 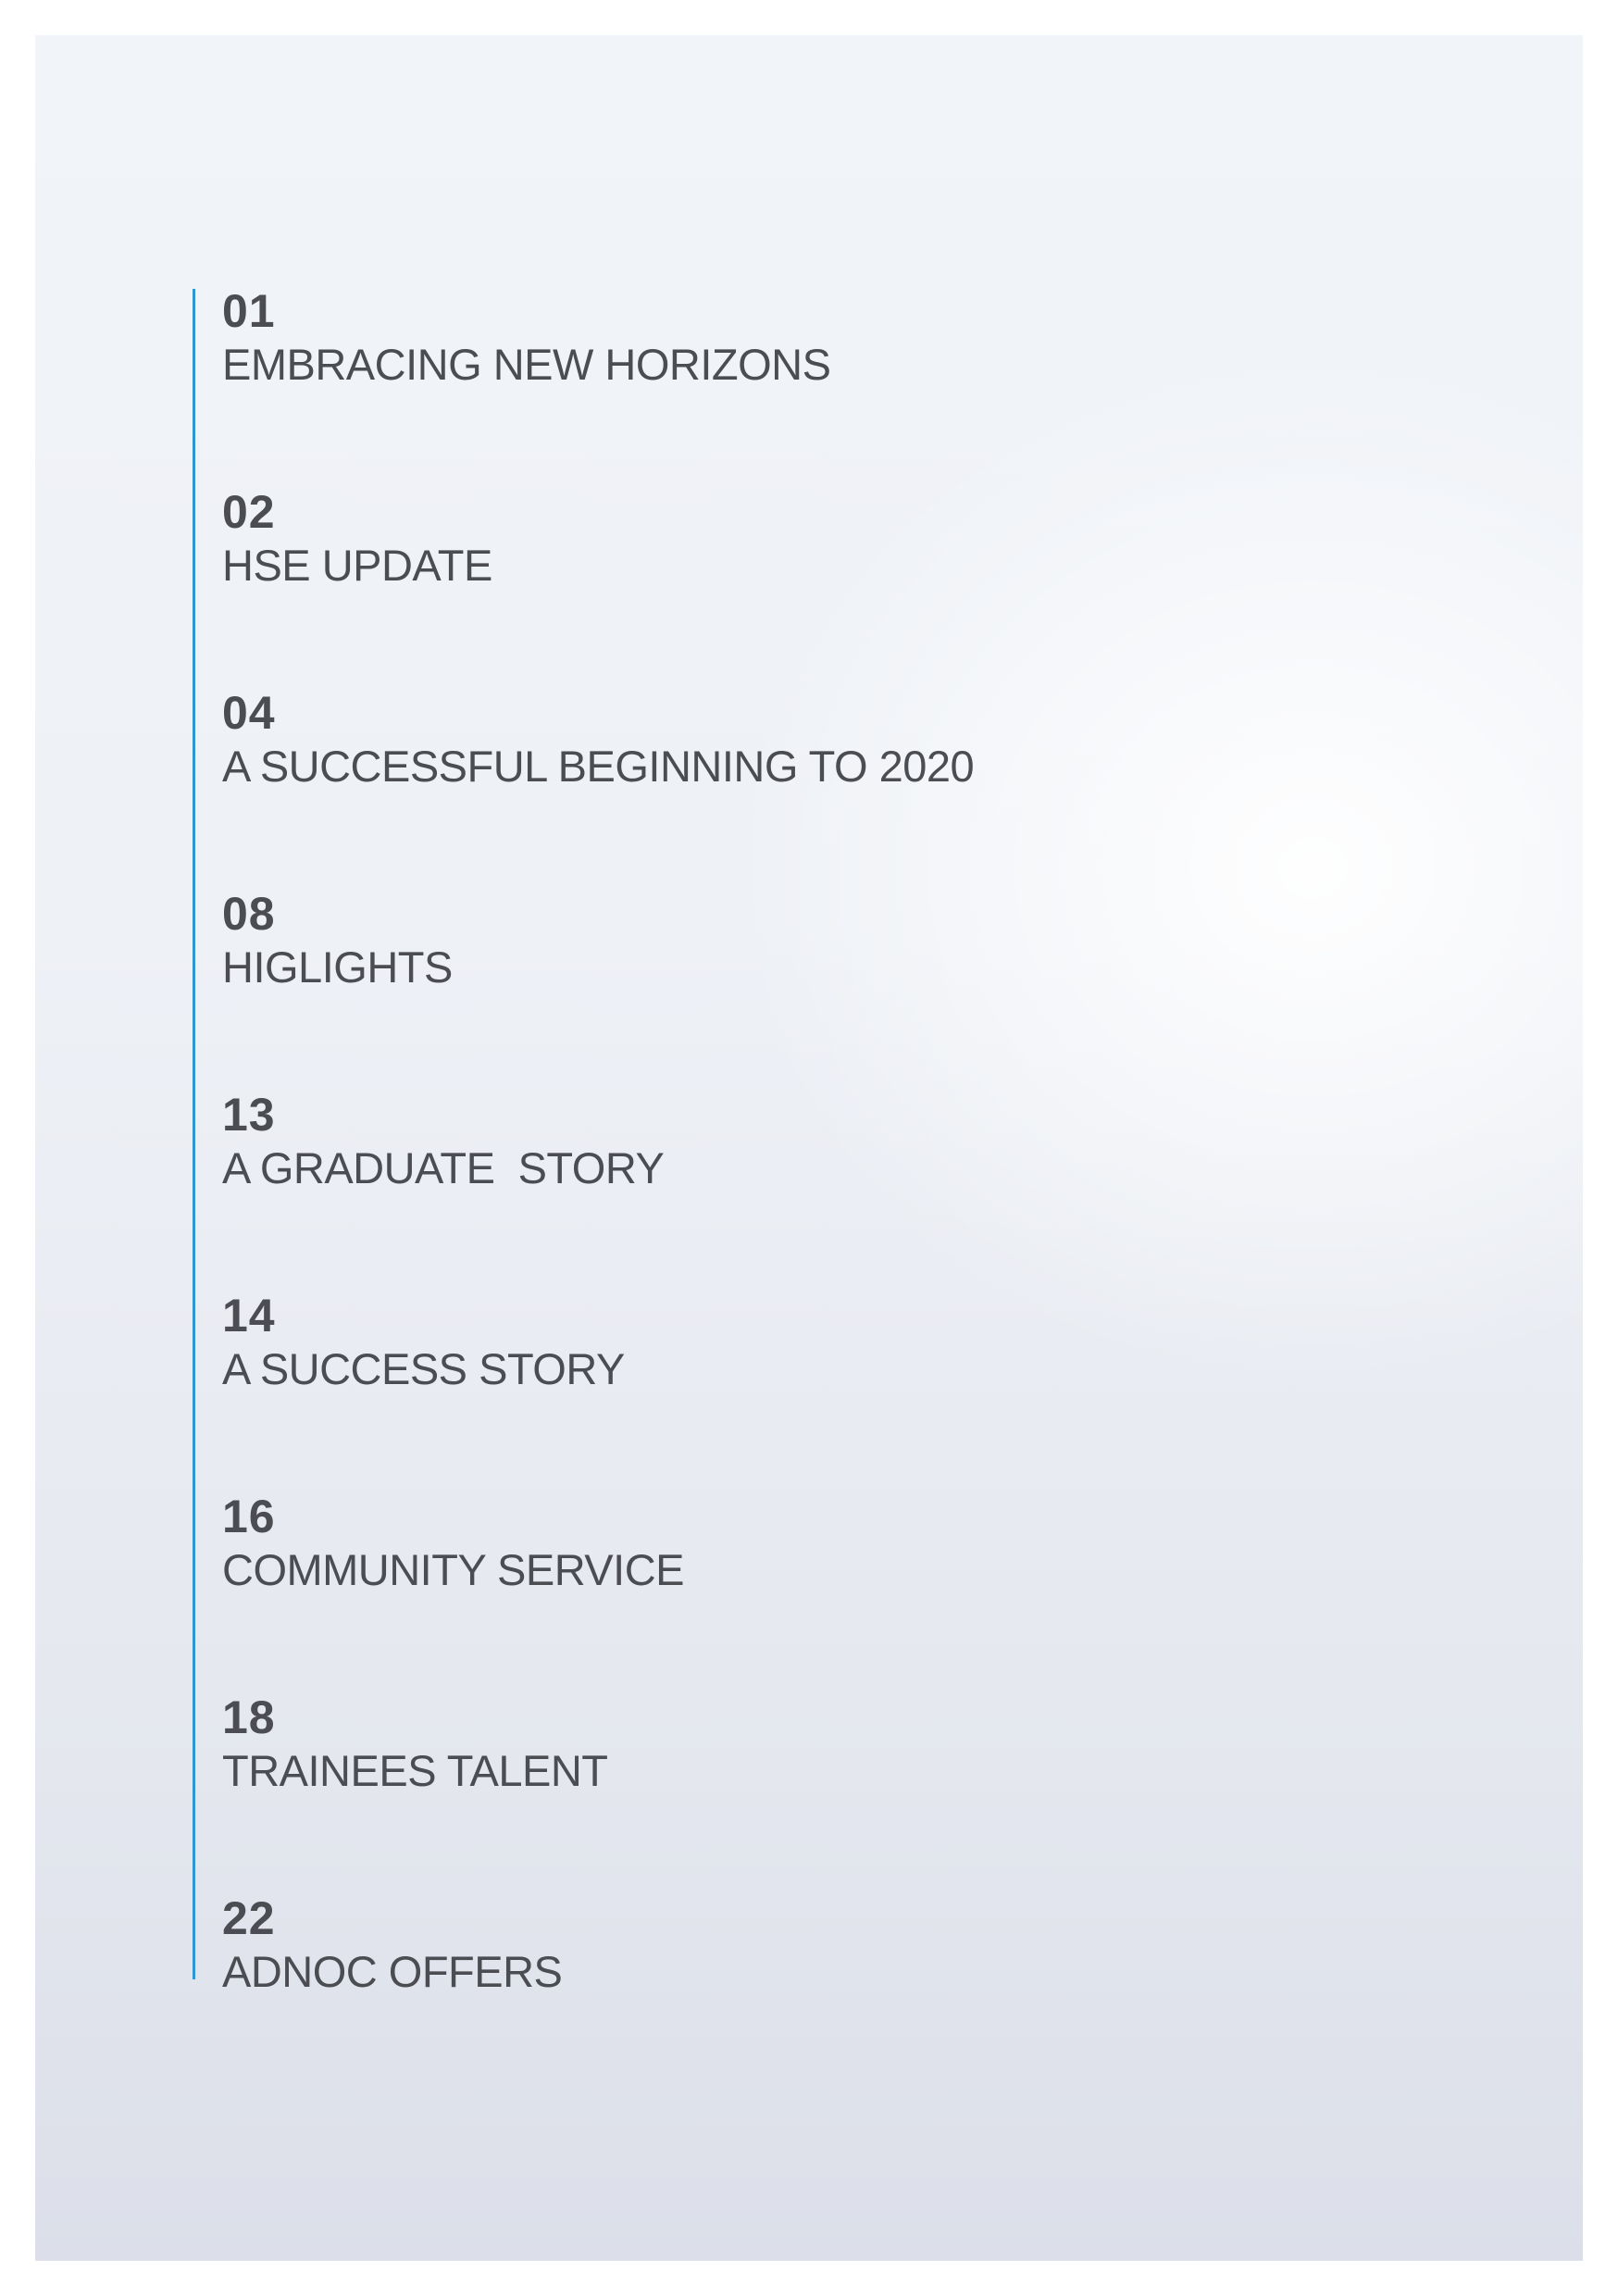 I want to click on toc-entry: 18 TRAINEES TALENT, so click(x=762, y=1791).